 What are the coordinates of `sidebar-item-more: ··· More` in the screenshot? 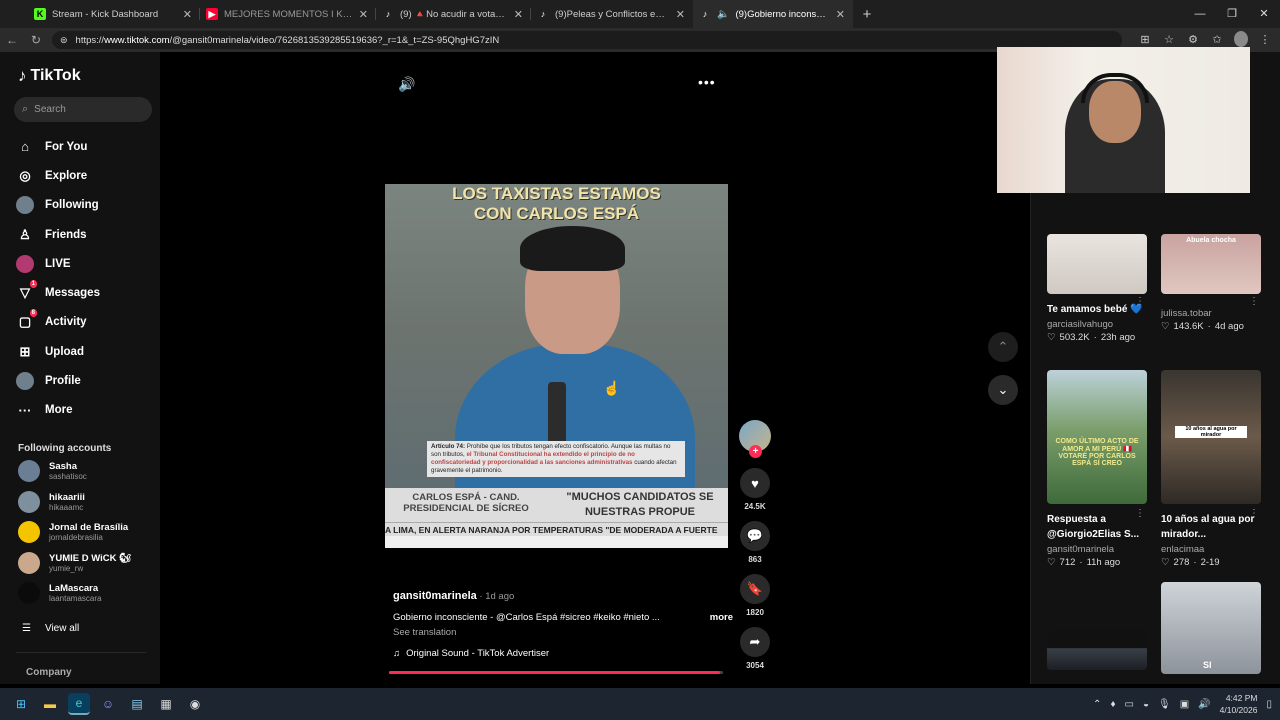 It's located at (58, 410).